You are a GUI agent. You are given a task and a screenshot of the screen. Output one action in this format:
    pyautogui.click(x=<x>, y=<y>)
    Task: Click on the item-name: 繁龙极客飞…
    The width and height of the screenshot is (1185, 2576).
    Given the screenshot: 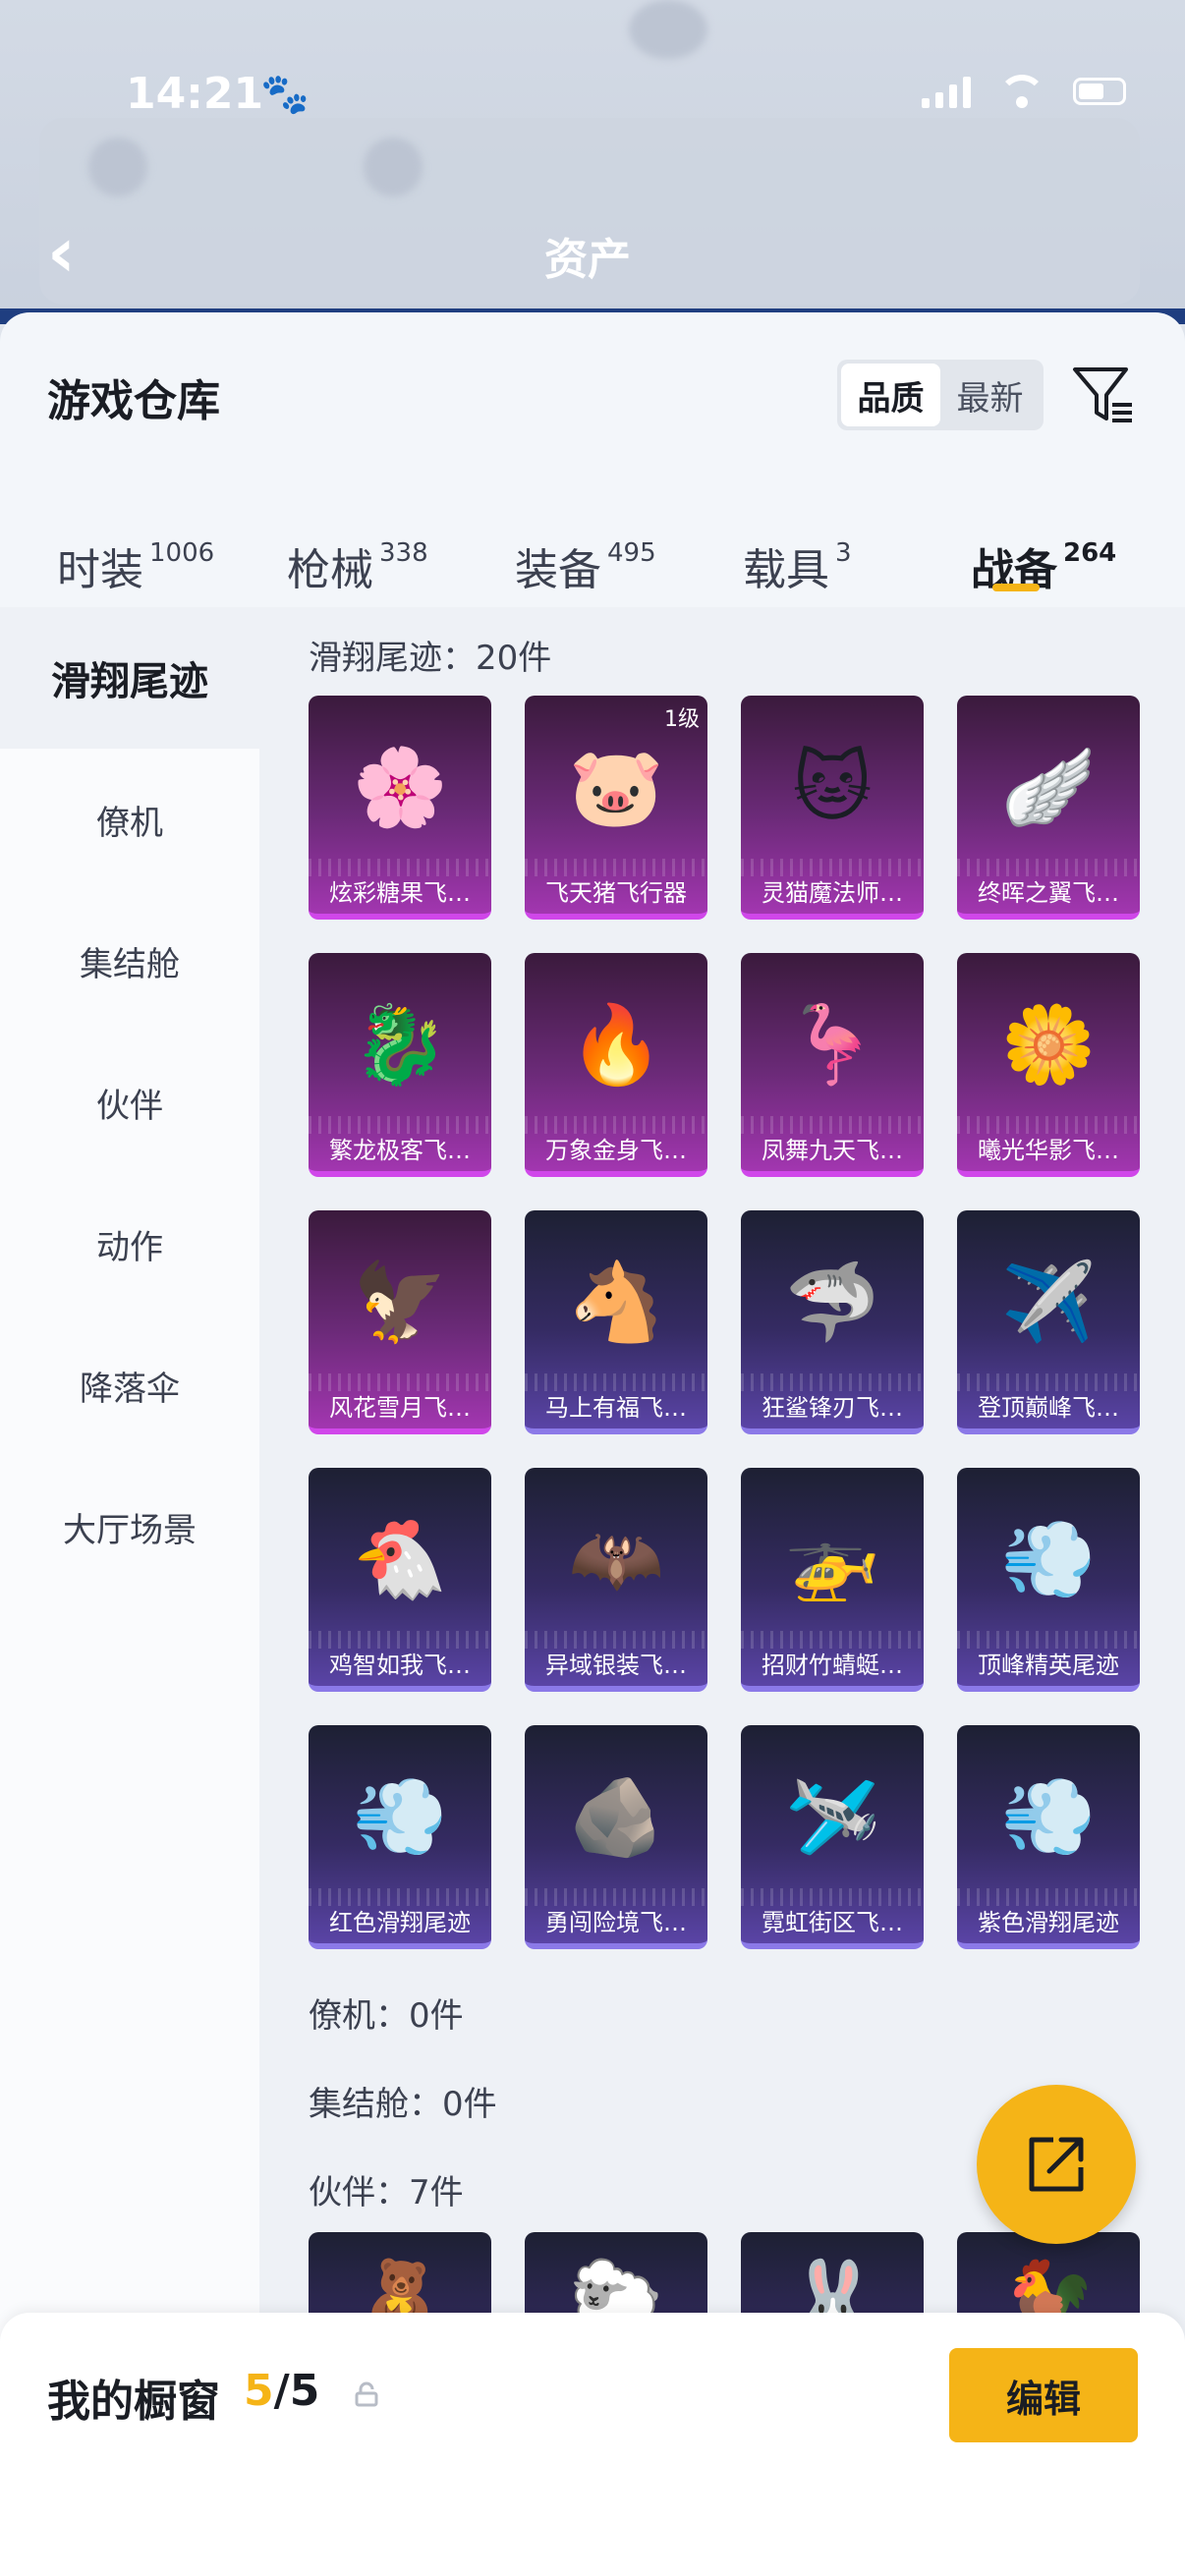 What is the action you would take?
    pyautogui.click(x=400, y=1150)
    